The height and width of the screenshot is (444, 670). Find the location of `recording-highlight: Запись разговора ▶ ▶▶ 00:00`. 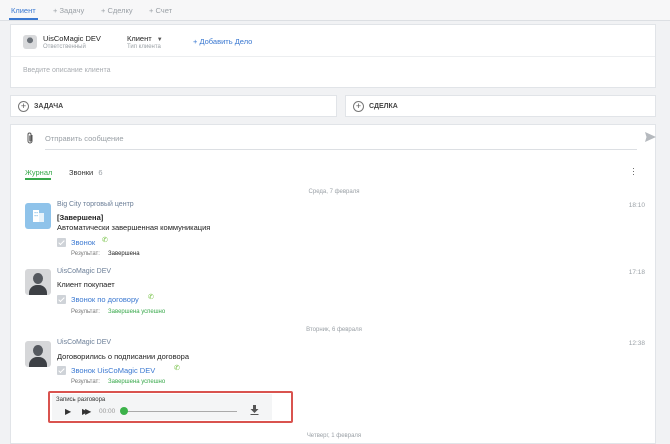

recording-highlight: Запись разговора ▶ ▶▶ 00:00 is located at coordinates (170, 407).